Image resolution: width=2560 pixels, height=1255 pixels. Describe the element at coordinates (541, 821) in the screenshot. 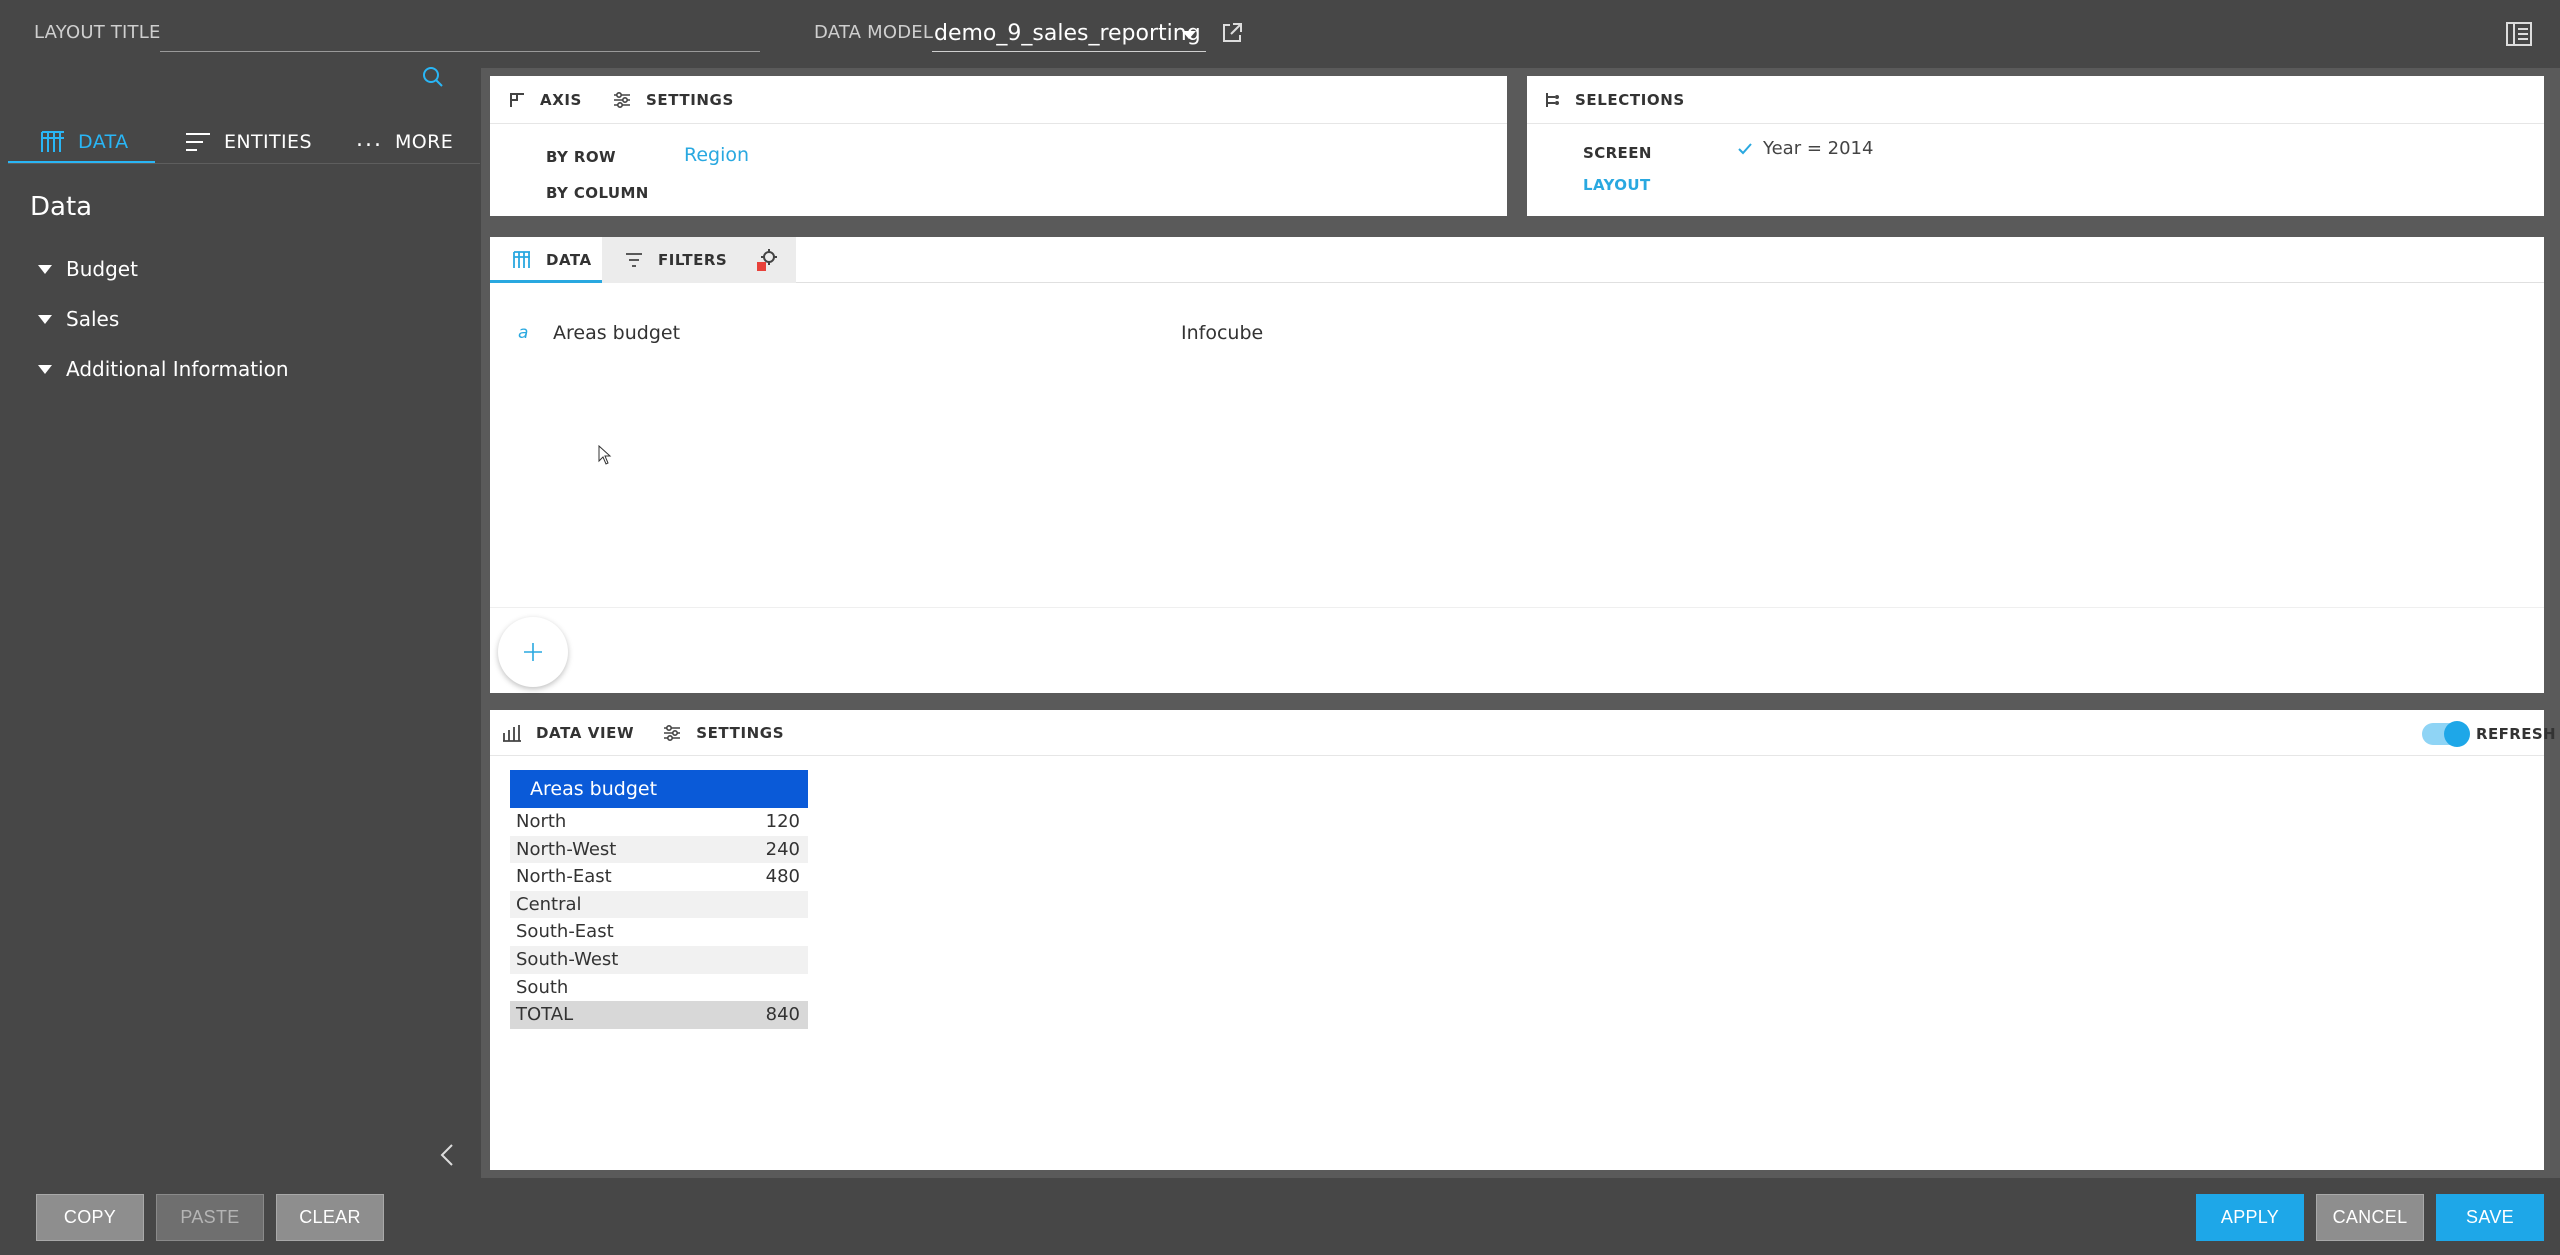

I see `cell-region: North` at that location.